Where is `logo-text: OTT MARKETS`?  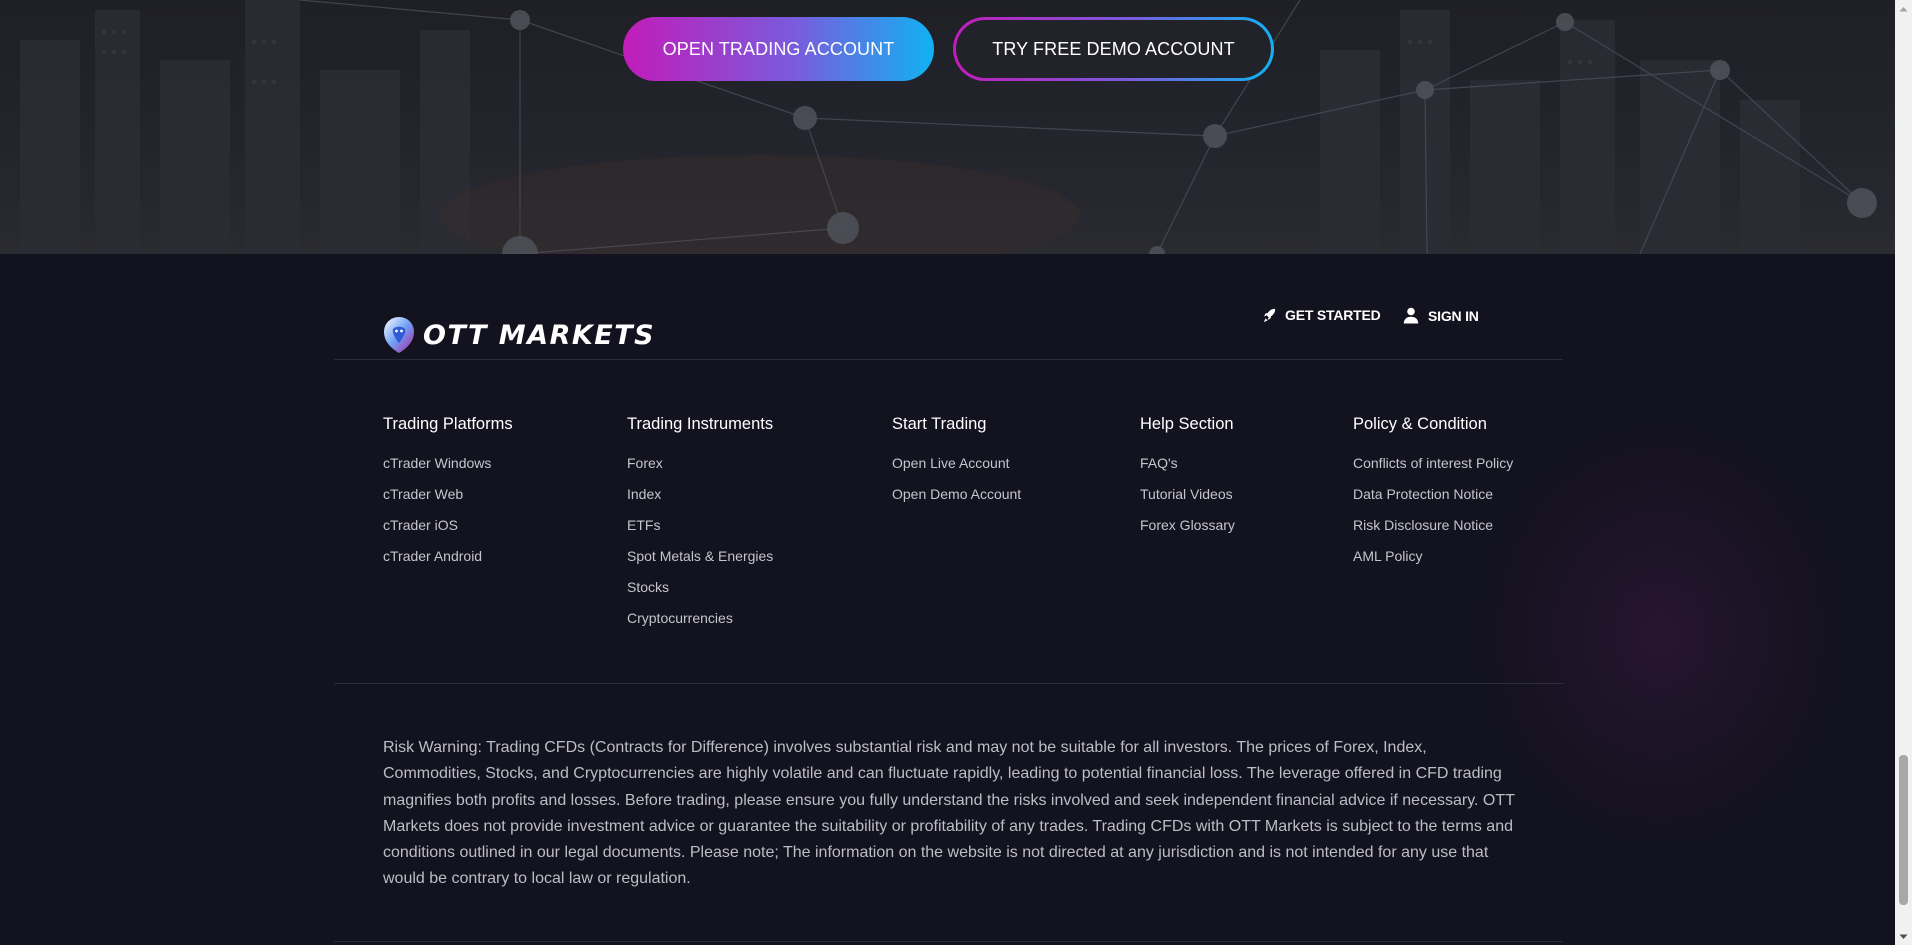 logo-text: OTT MARKETS is located at coordinates (539, 335).